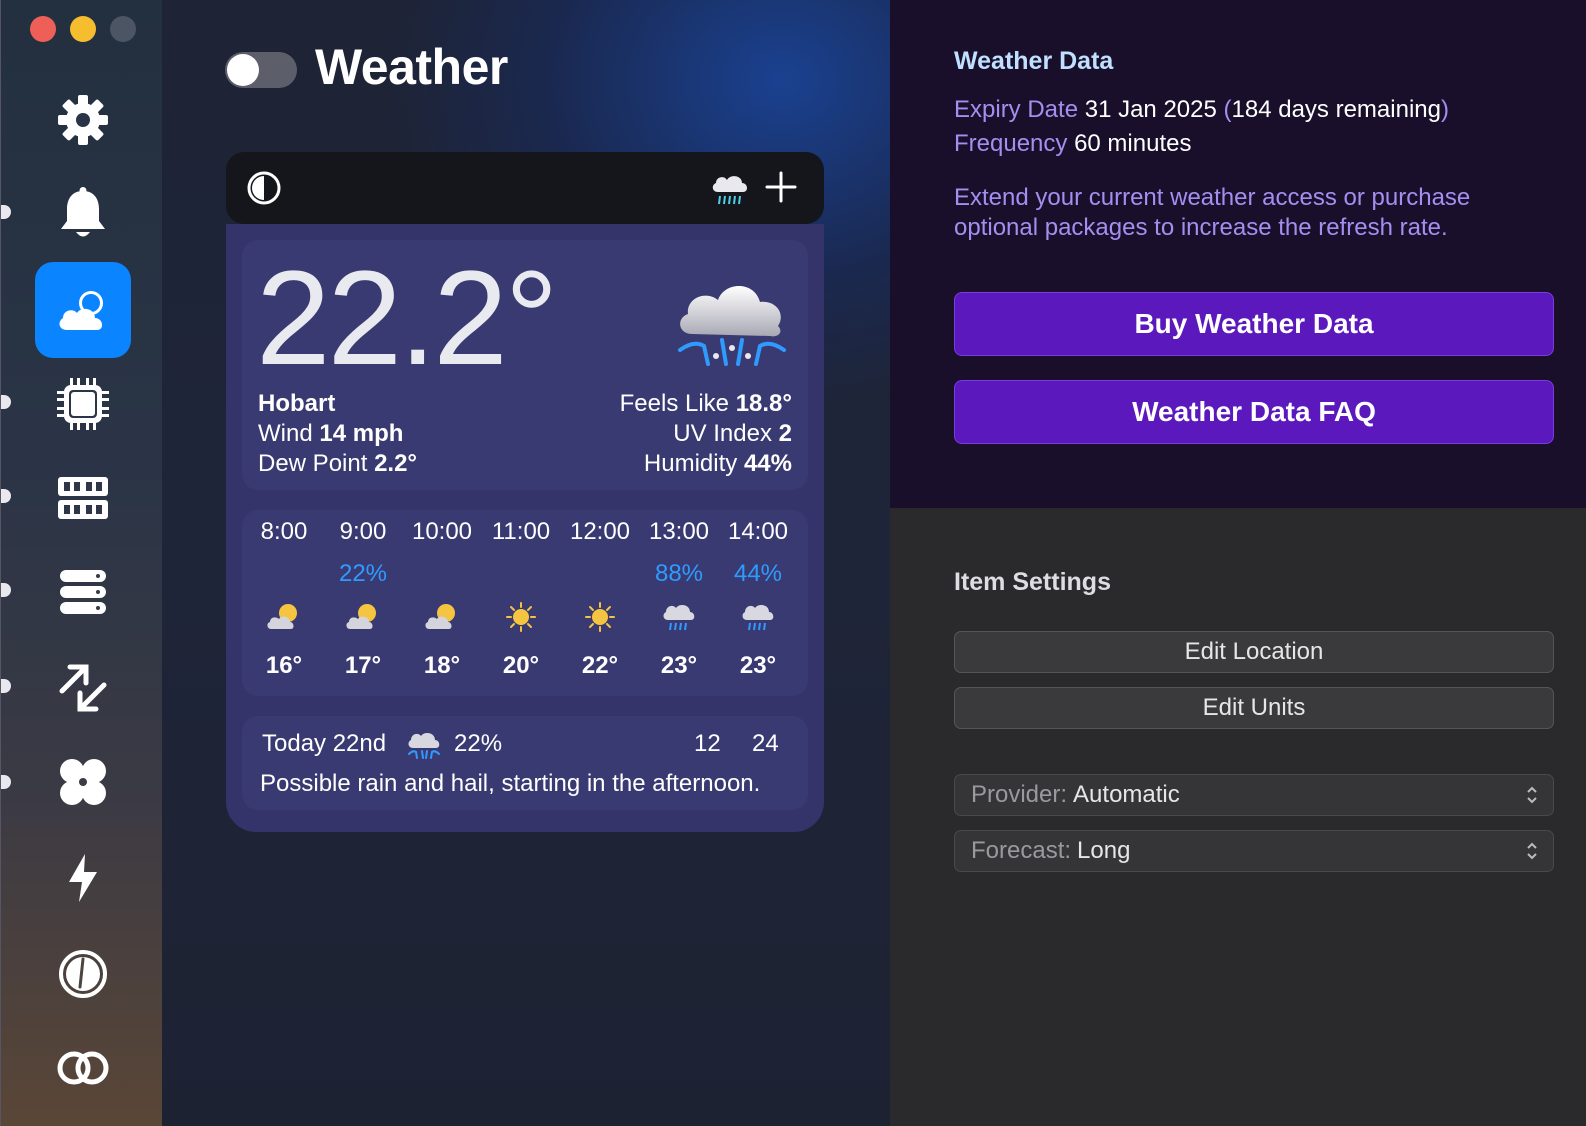 Image resolution: width=1586 pixels, height=1126 pixels. I want to click on hourly-temp: 18°, so click(442, 665).